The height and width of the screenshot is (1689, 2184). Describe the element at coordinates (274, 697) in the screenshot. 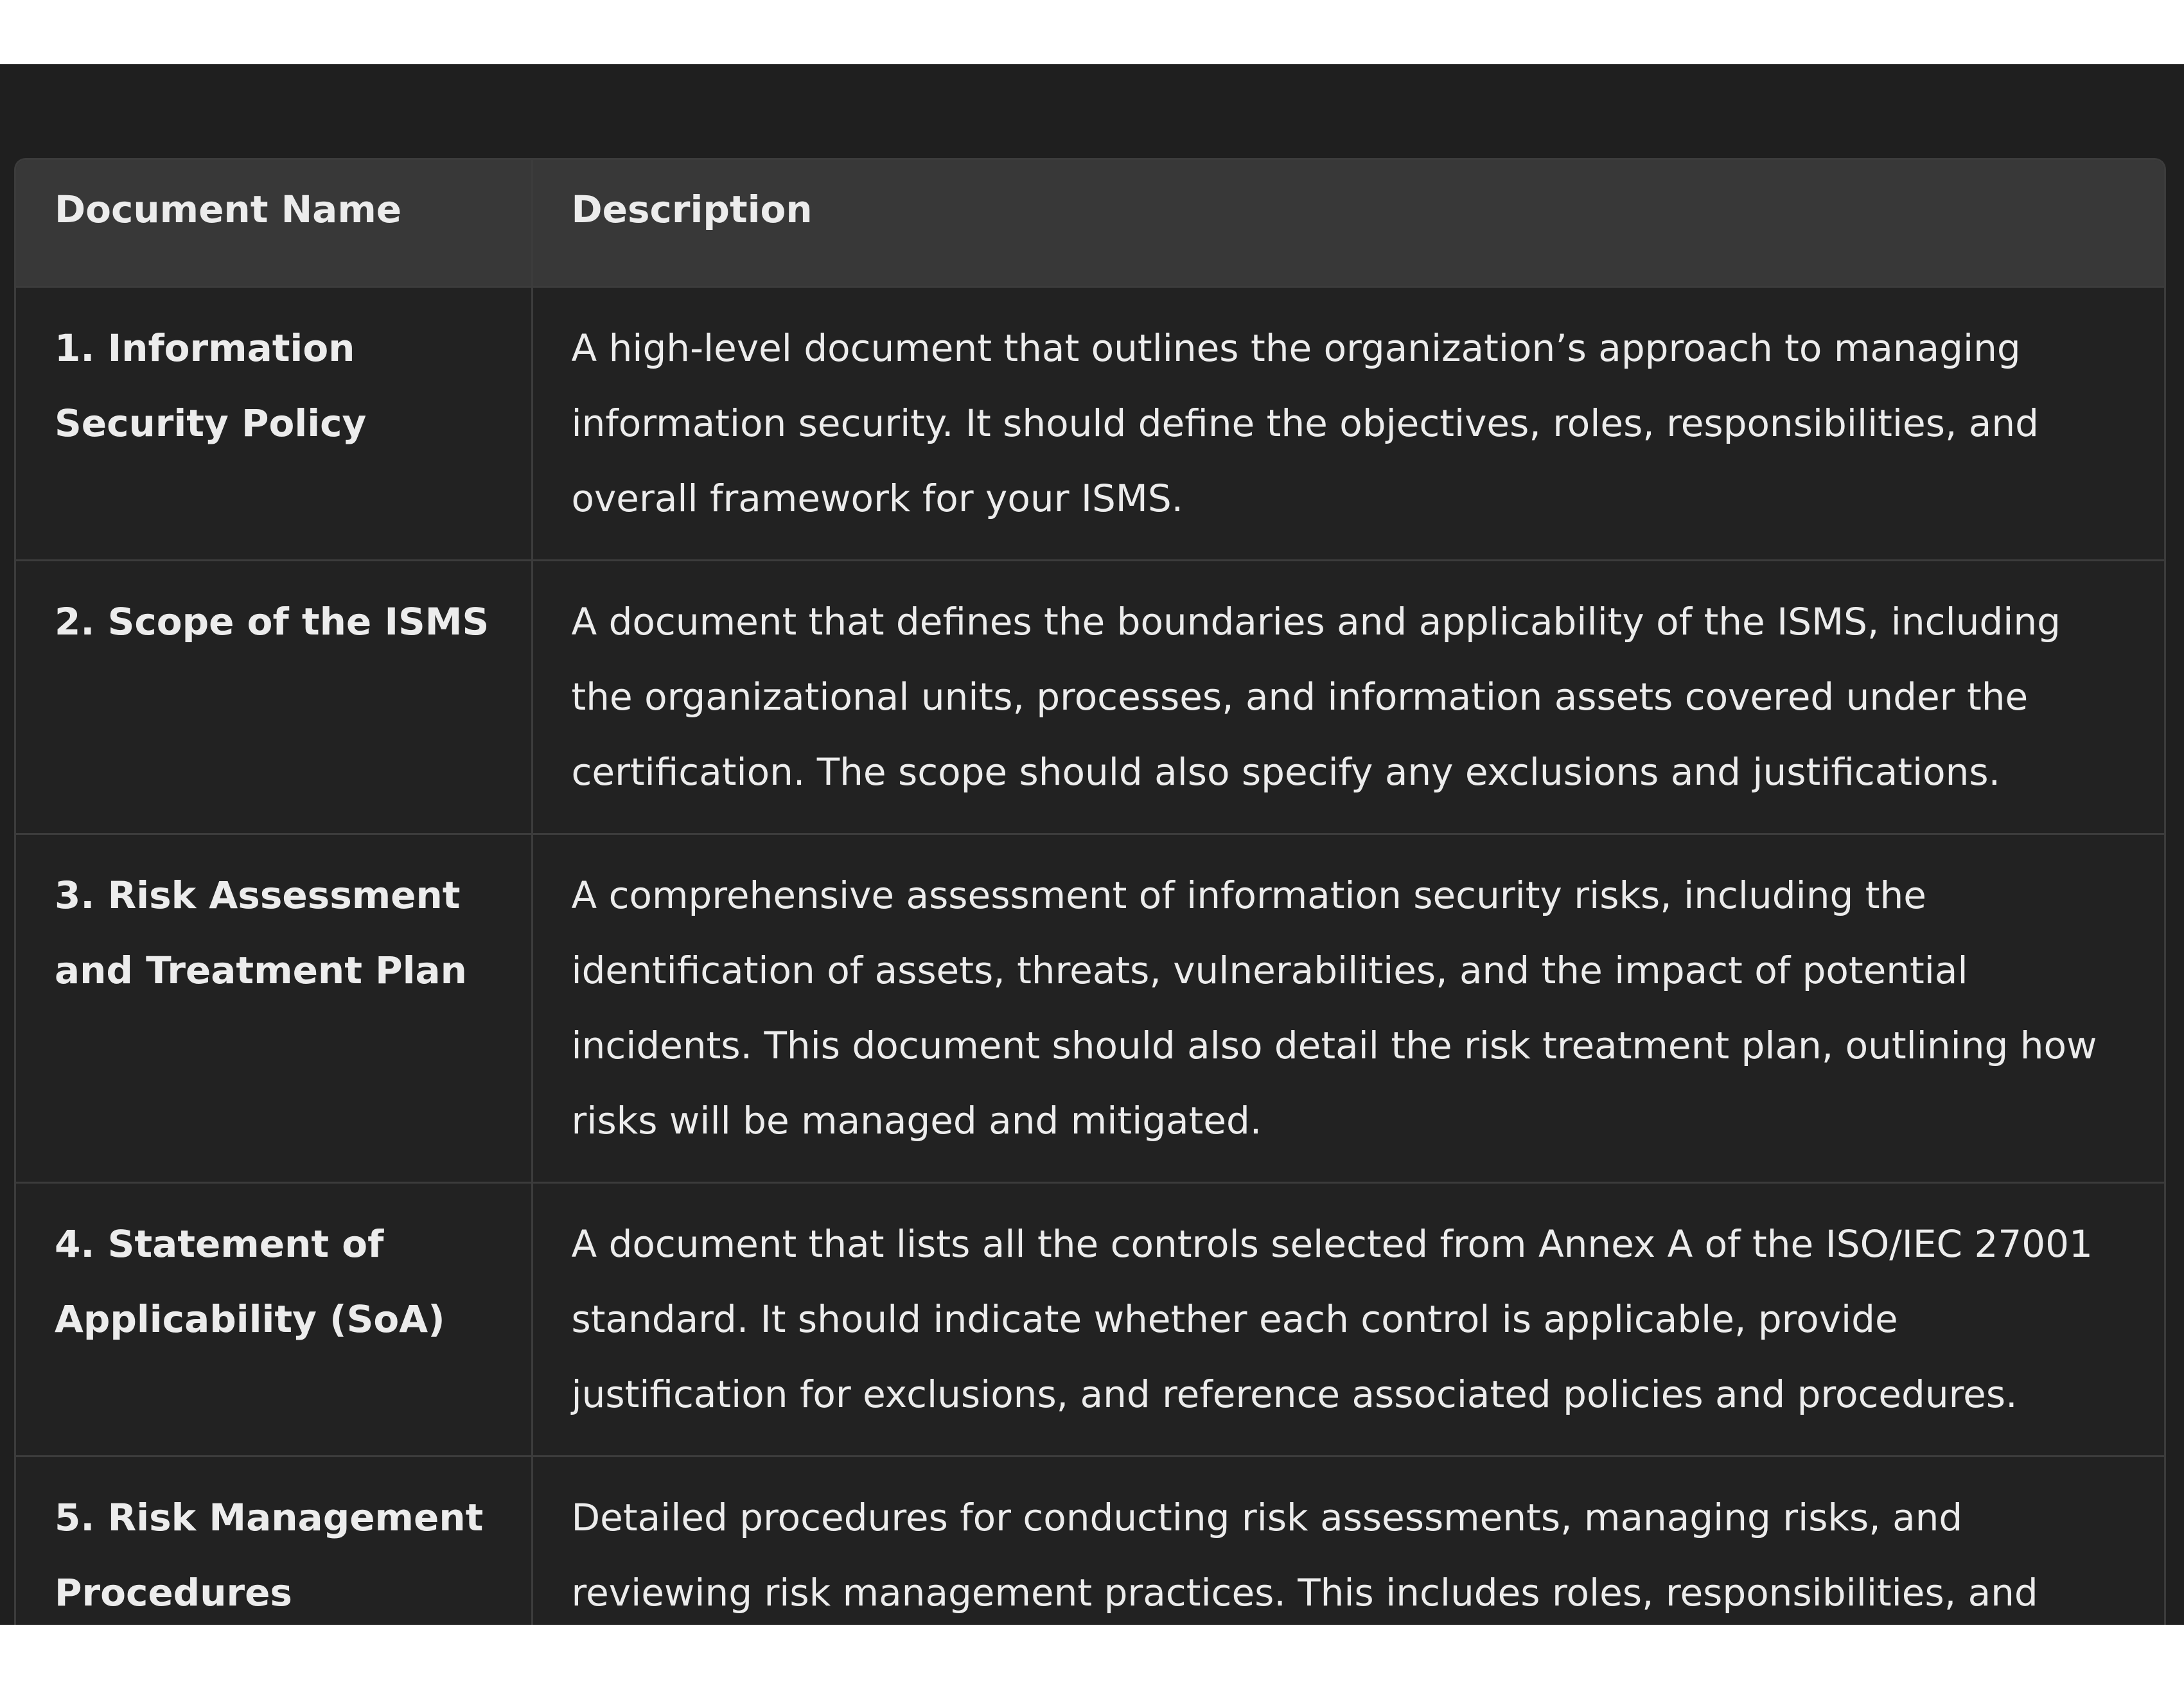

I see `document-name-cell: 2. Scope of the ISMS` at that location.